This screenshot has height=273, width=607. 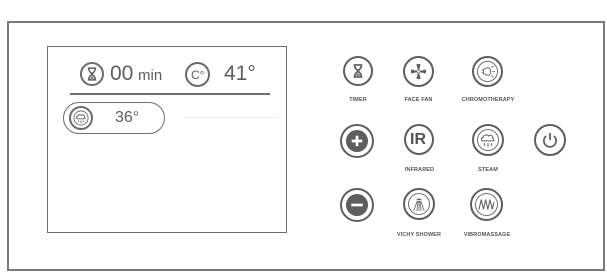 I want to click on minus-button, so click(x=357, y=205).